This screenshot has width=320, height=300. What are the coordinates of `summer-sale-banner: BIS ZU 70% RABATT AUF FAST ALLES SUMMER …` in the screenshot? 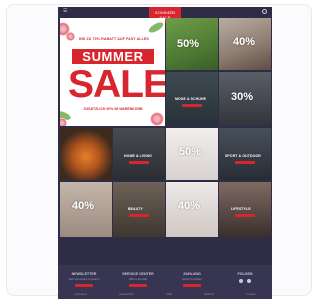 It's located at (112, 72).